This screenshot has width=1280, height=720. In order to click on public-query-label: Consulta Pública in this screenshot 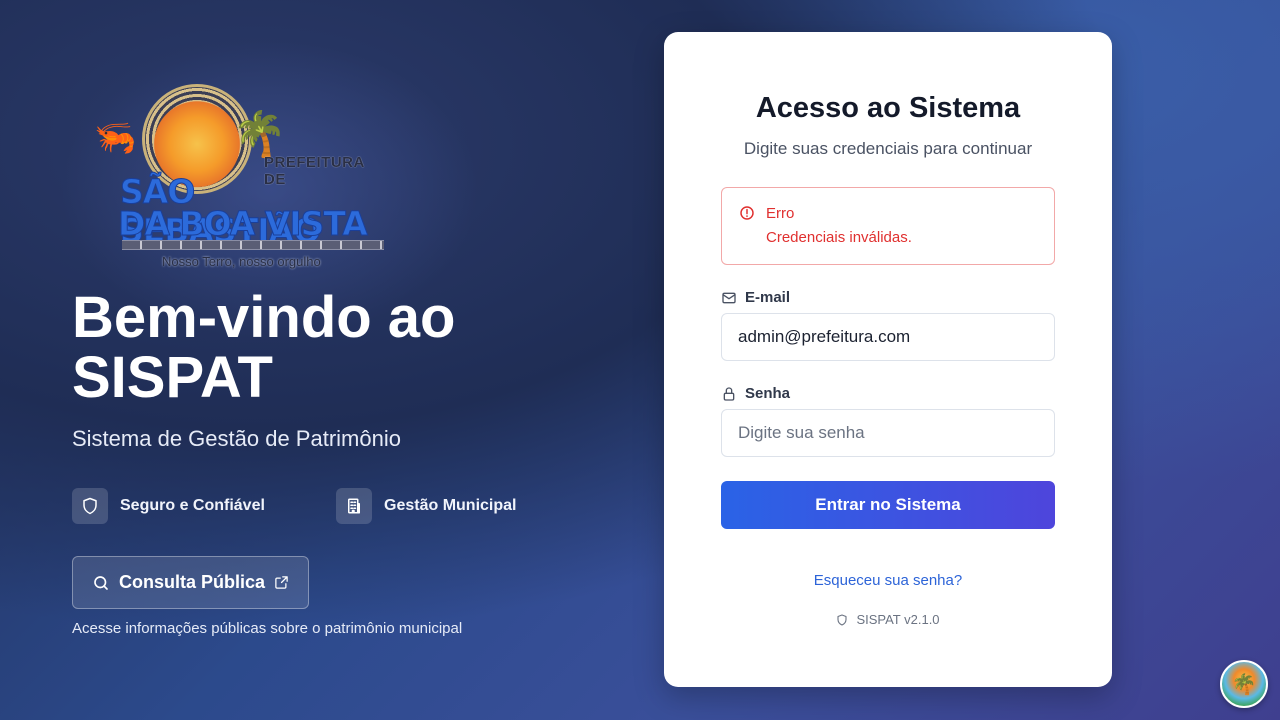, I will do `click(192, 582)`.